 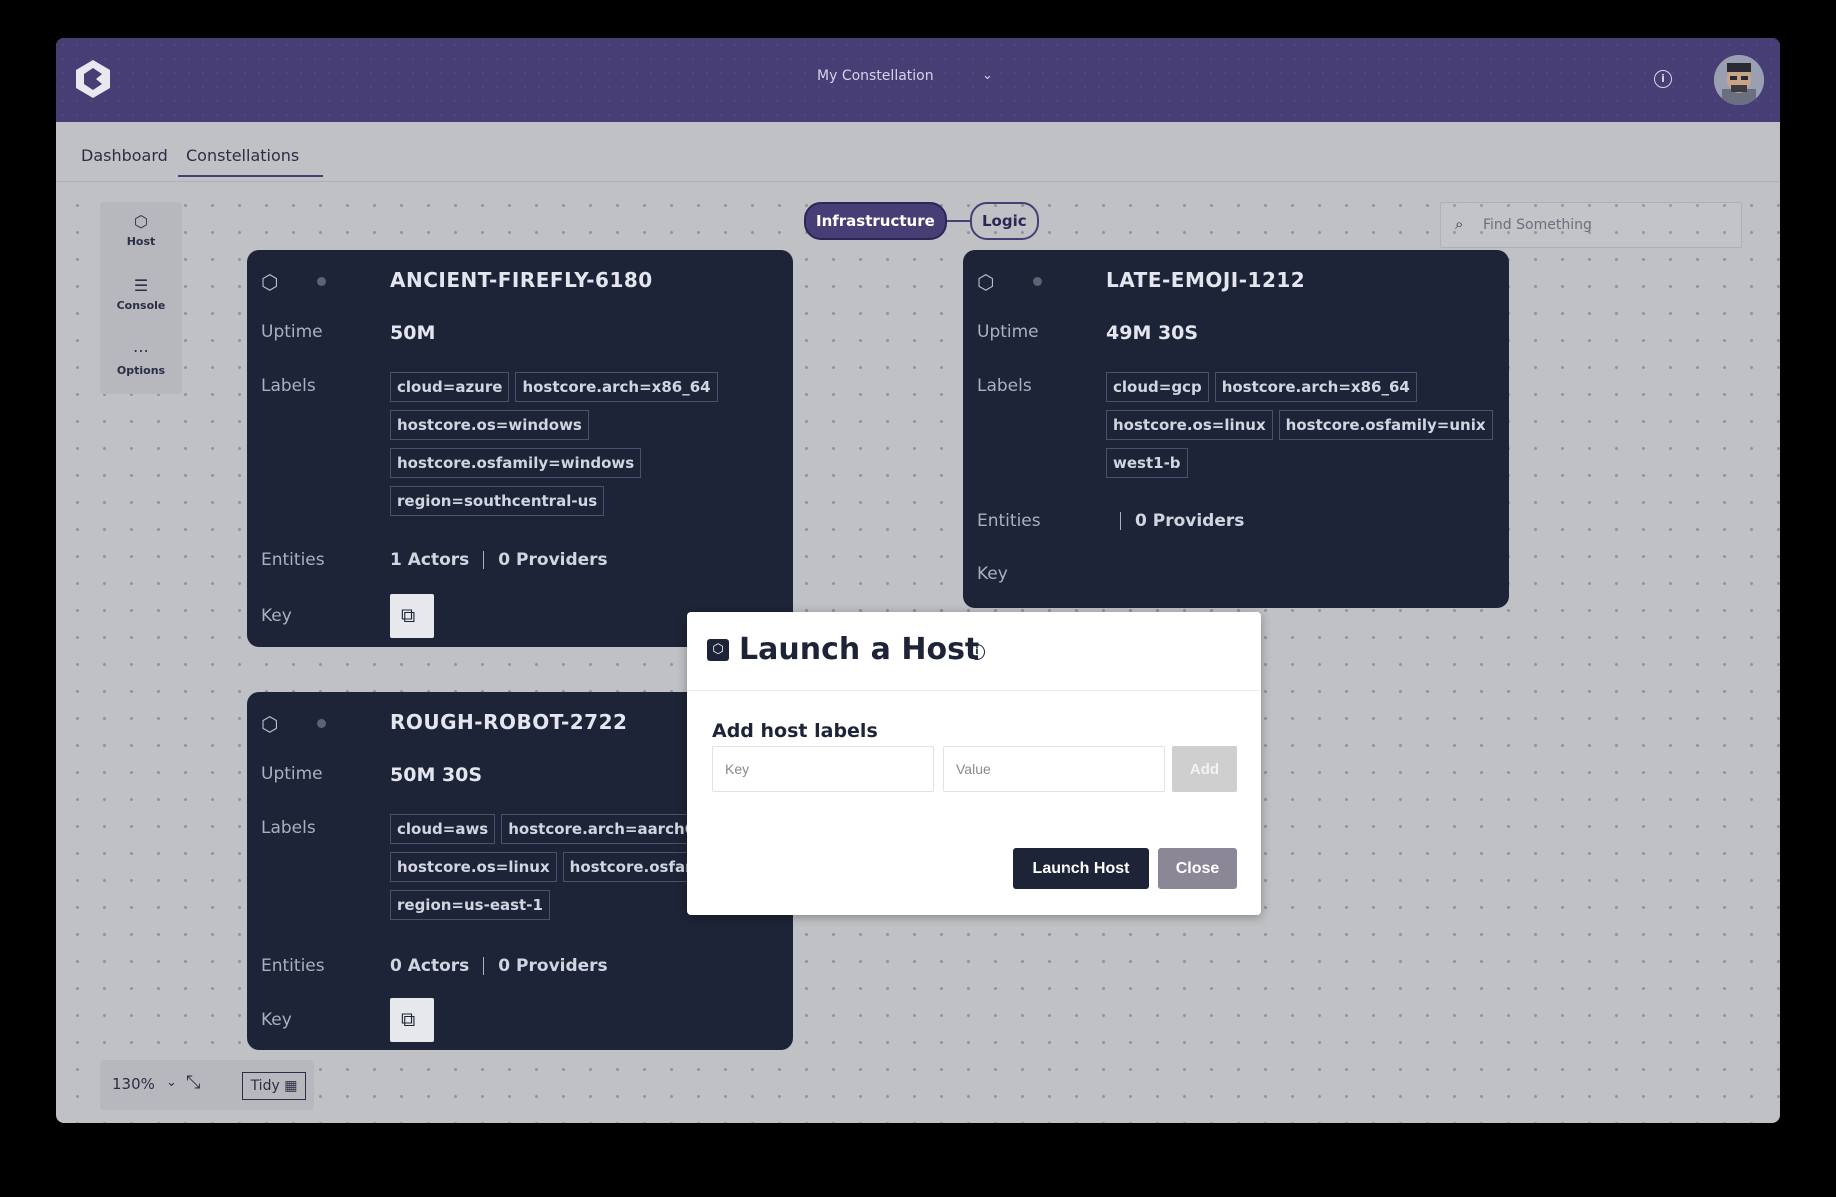 What do you see at coordinates (141, 221) in the screenshot?
I see `cube-plus-icon: ⬡` at bounding box center [141, 221].